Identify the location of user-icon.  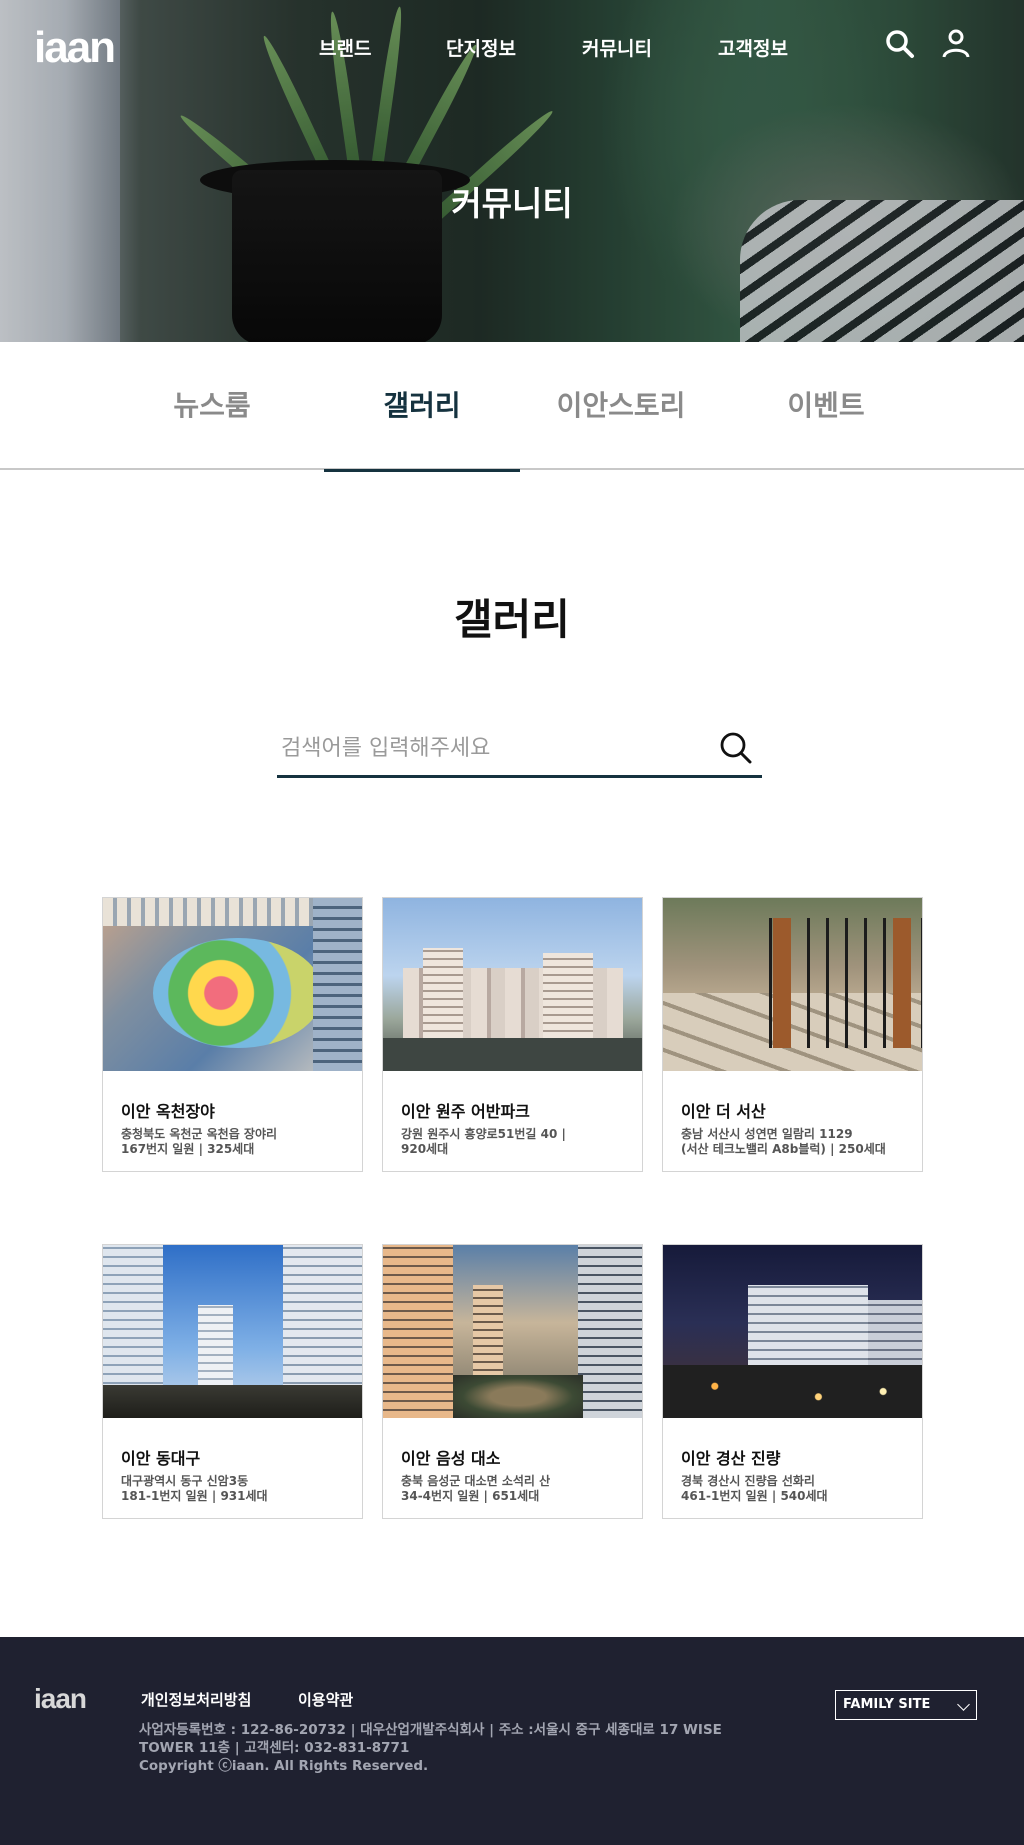
(956, 44).